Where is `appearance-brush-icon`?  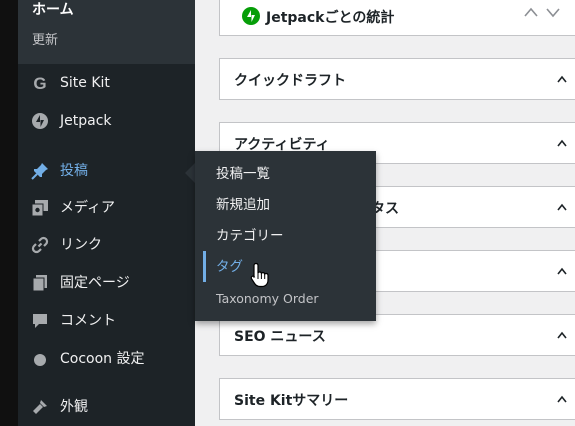 appearance-brush-icon is located at coordinates (40, 407).